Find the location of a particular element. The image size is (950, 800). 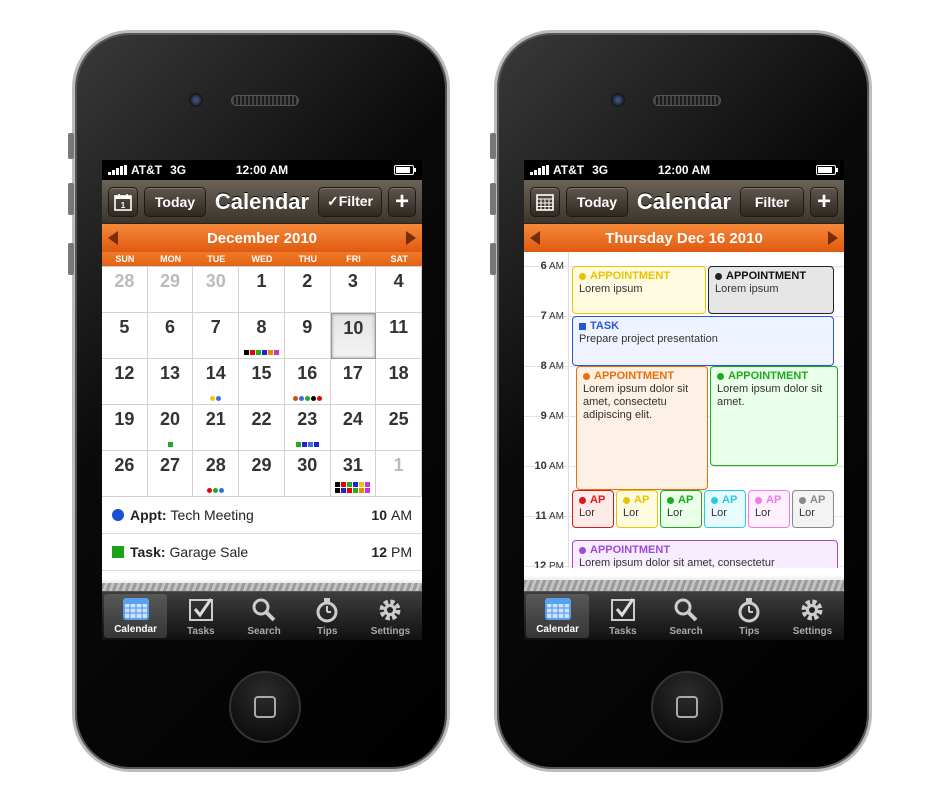

tab-label: Tips is located at coordinates (749, 631).